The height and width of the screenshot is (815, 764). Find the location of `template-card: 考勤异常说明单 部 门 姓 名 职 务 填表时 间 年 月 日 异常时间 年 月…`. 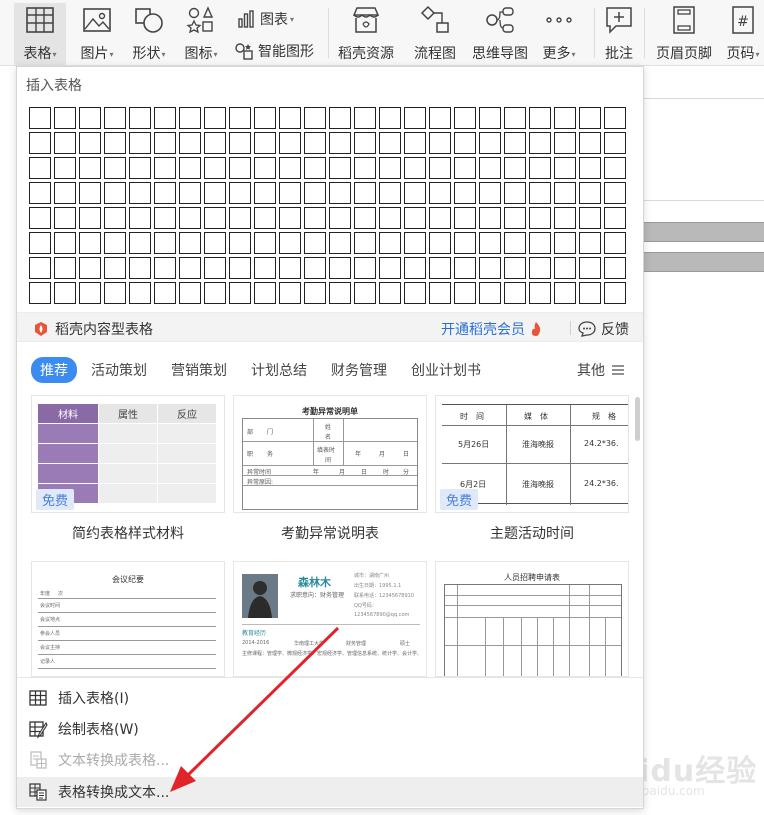

template-card: 考勤异常说明单 部 门 姓 名 职 务 填表时 间 年 月 日 异常时间 年 月… is located at coordinates (330, 454).